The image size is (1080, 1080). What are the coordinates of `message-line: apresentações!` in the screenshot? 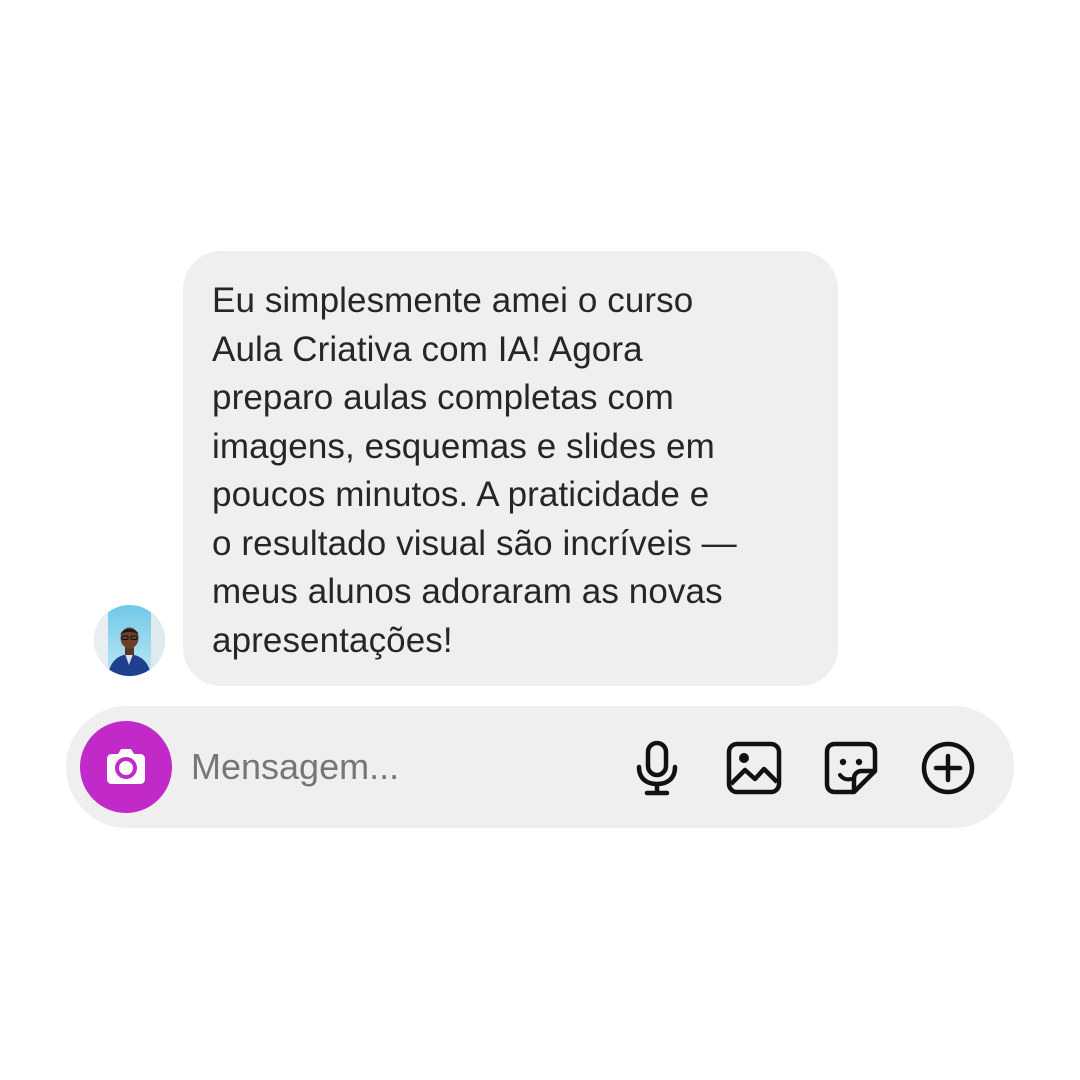 It's located at (332, 640).